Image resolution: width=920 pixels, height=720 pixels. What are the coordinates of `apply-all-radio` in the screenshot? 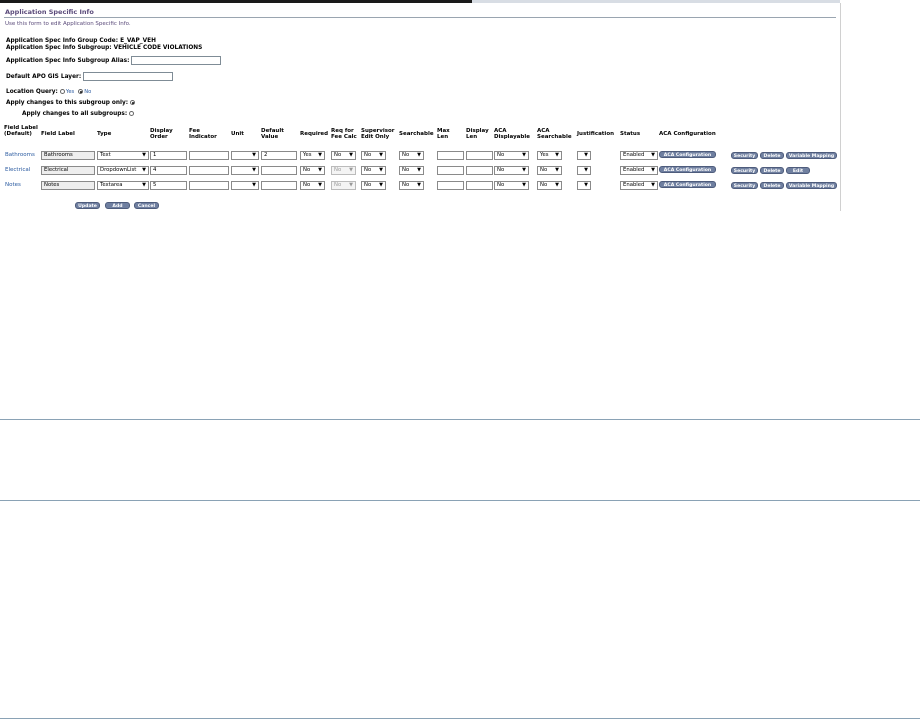 It's located at (132, 113).